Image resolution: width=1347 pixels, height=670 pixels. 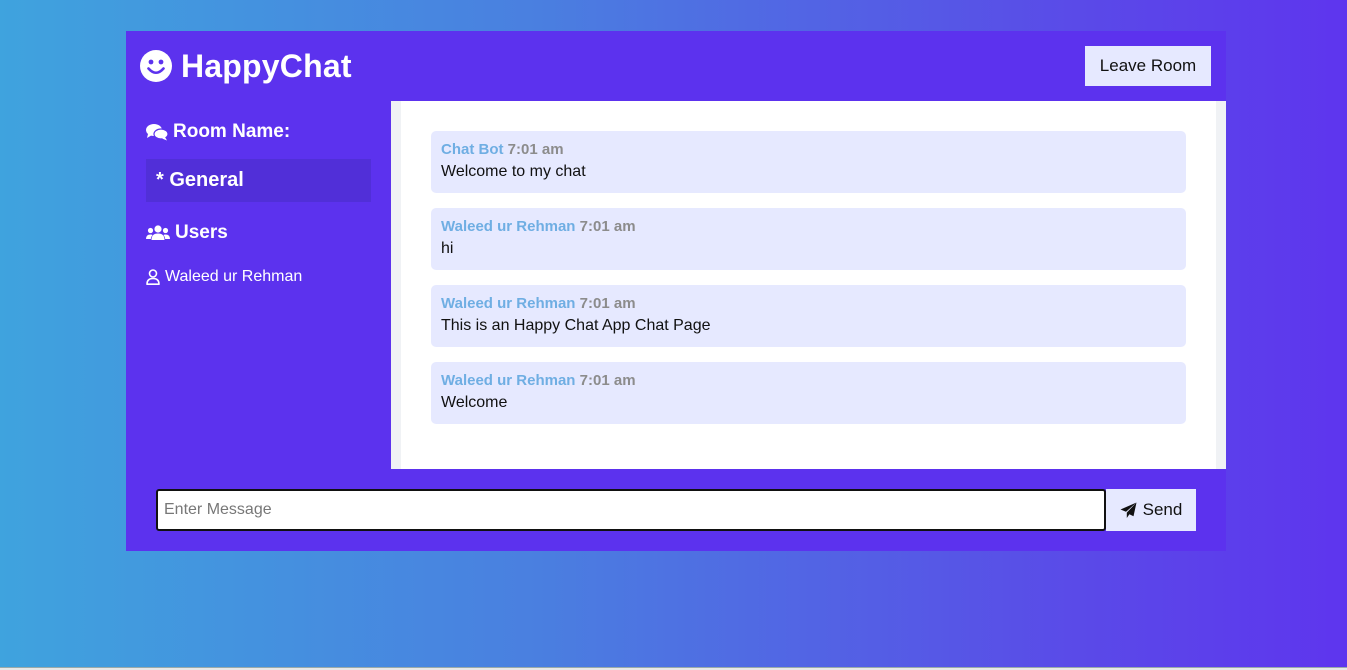 I want to click on message-input, so click(x=631, y=510).